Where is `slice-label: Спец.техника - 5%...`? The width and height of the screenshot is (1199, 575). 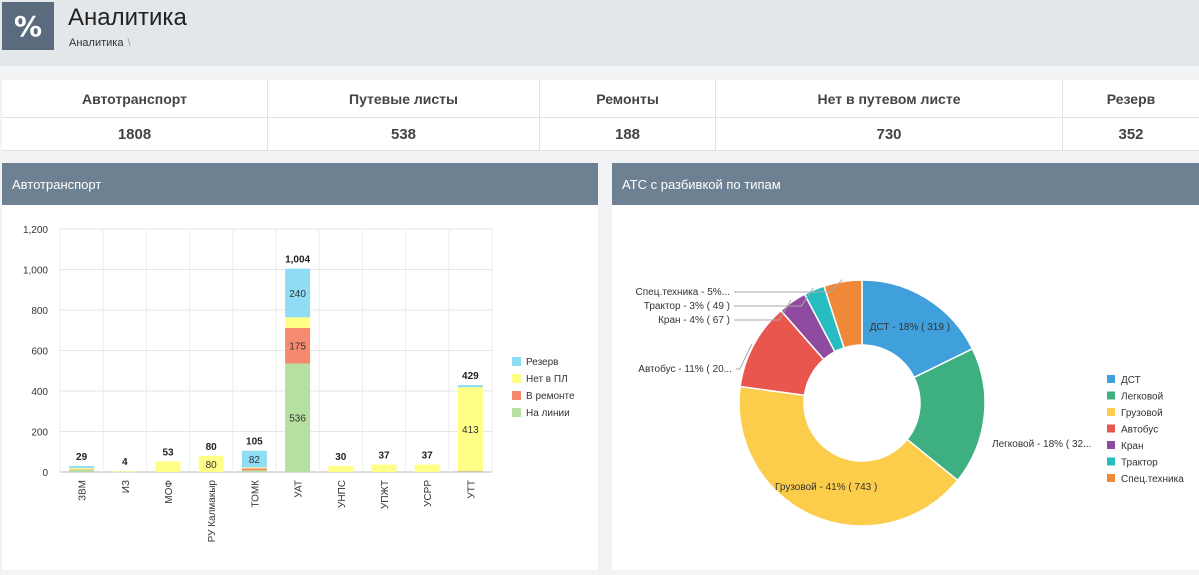 slice-label: Спец.техника - 5%... is located at coordinates (683, 292).